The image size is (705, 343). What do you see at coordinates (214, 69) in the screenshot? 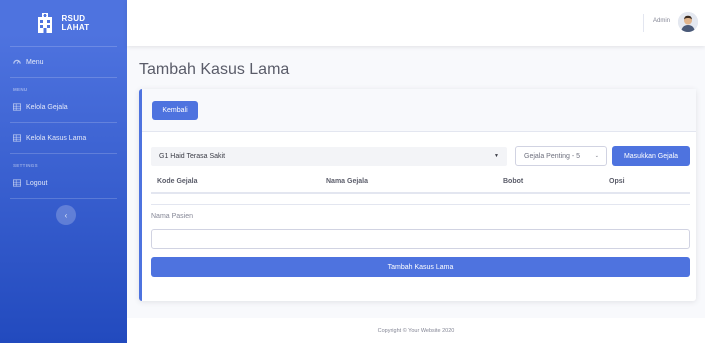
I see `page-title: Tambah Kasus Lama` at bounding box center [214, 69].